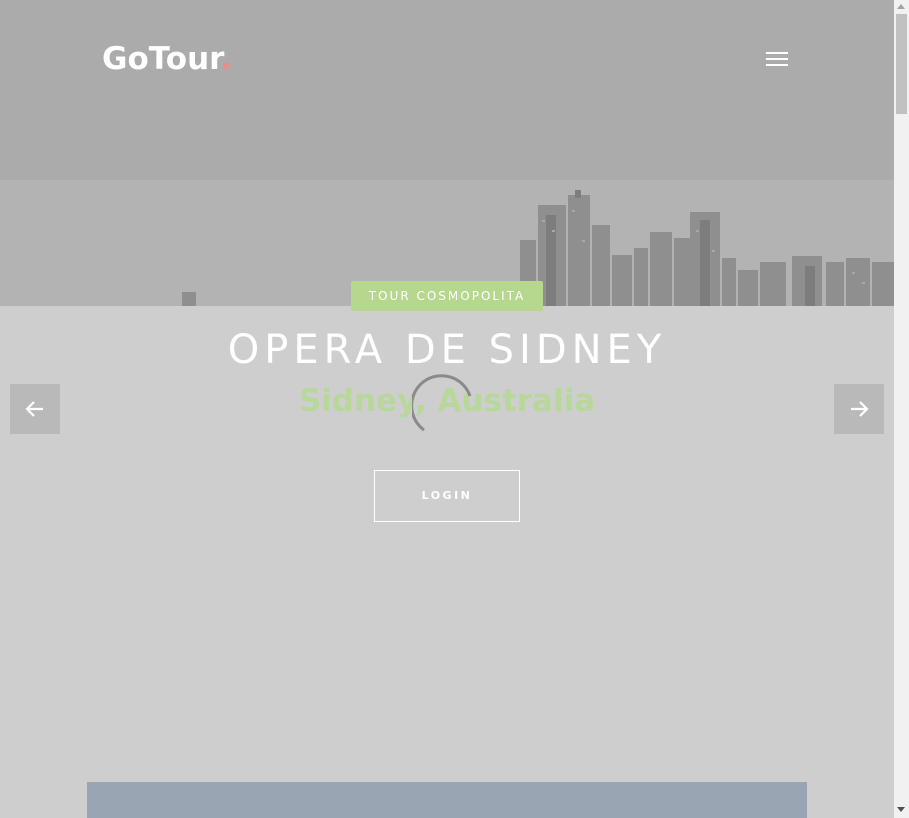 This screenshot has width=909, height=818. Describe the element at coordinates (778, 61) in the screenshot. I see `hamburger-menu-icon` at that location.